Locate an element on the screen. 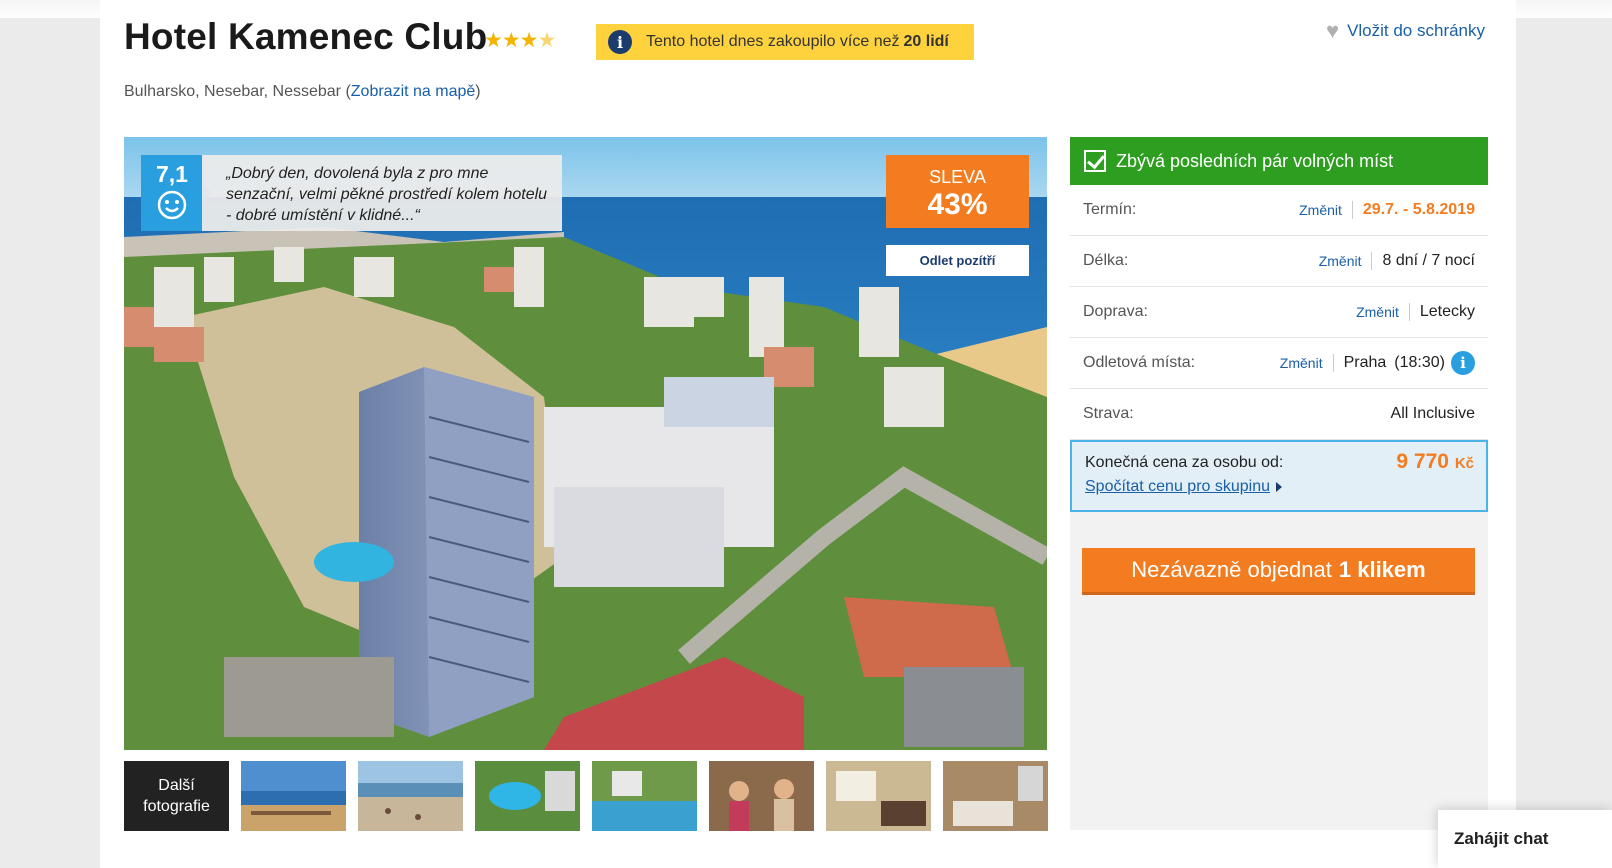  row-board: Strava: All Inclusive is located at coordinates (1279, 414).